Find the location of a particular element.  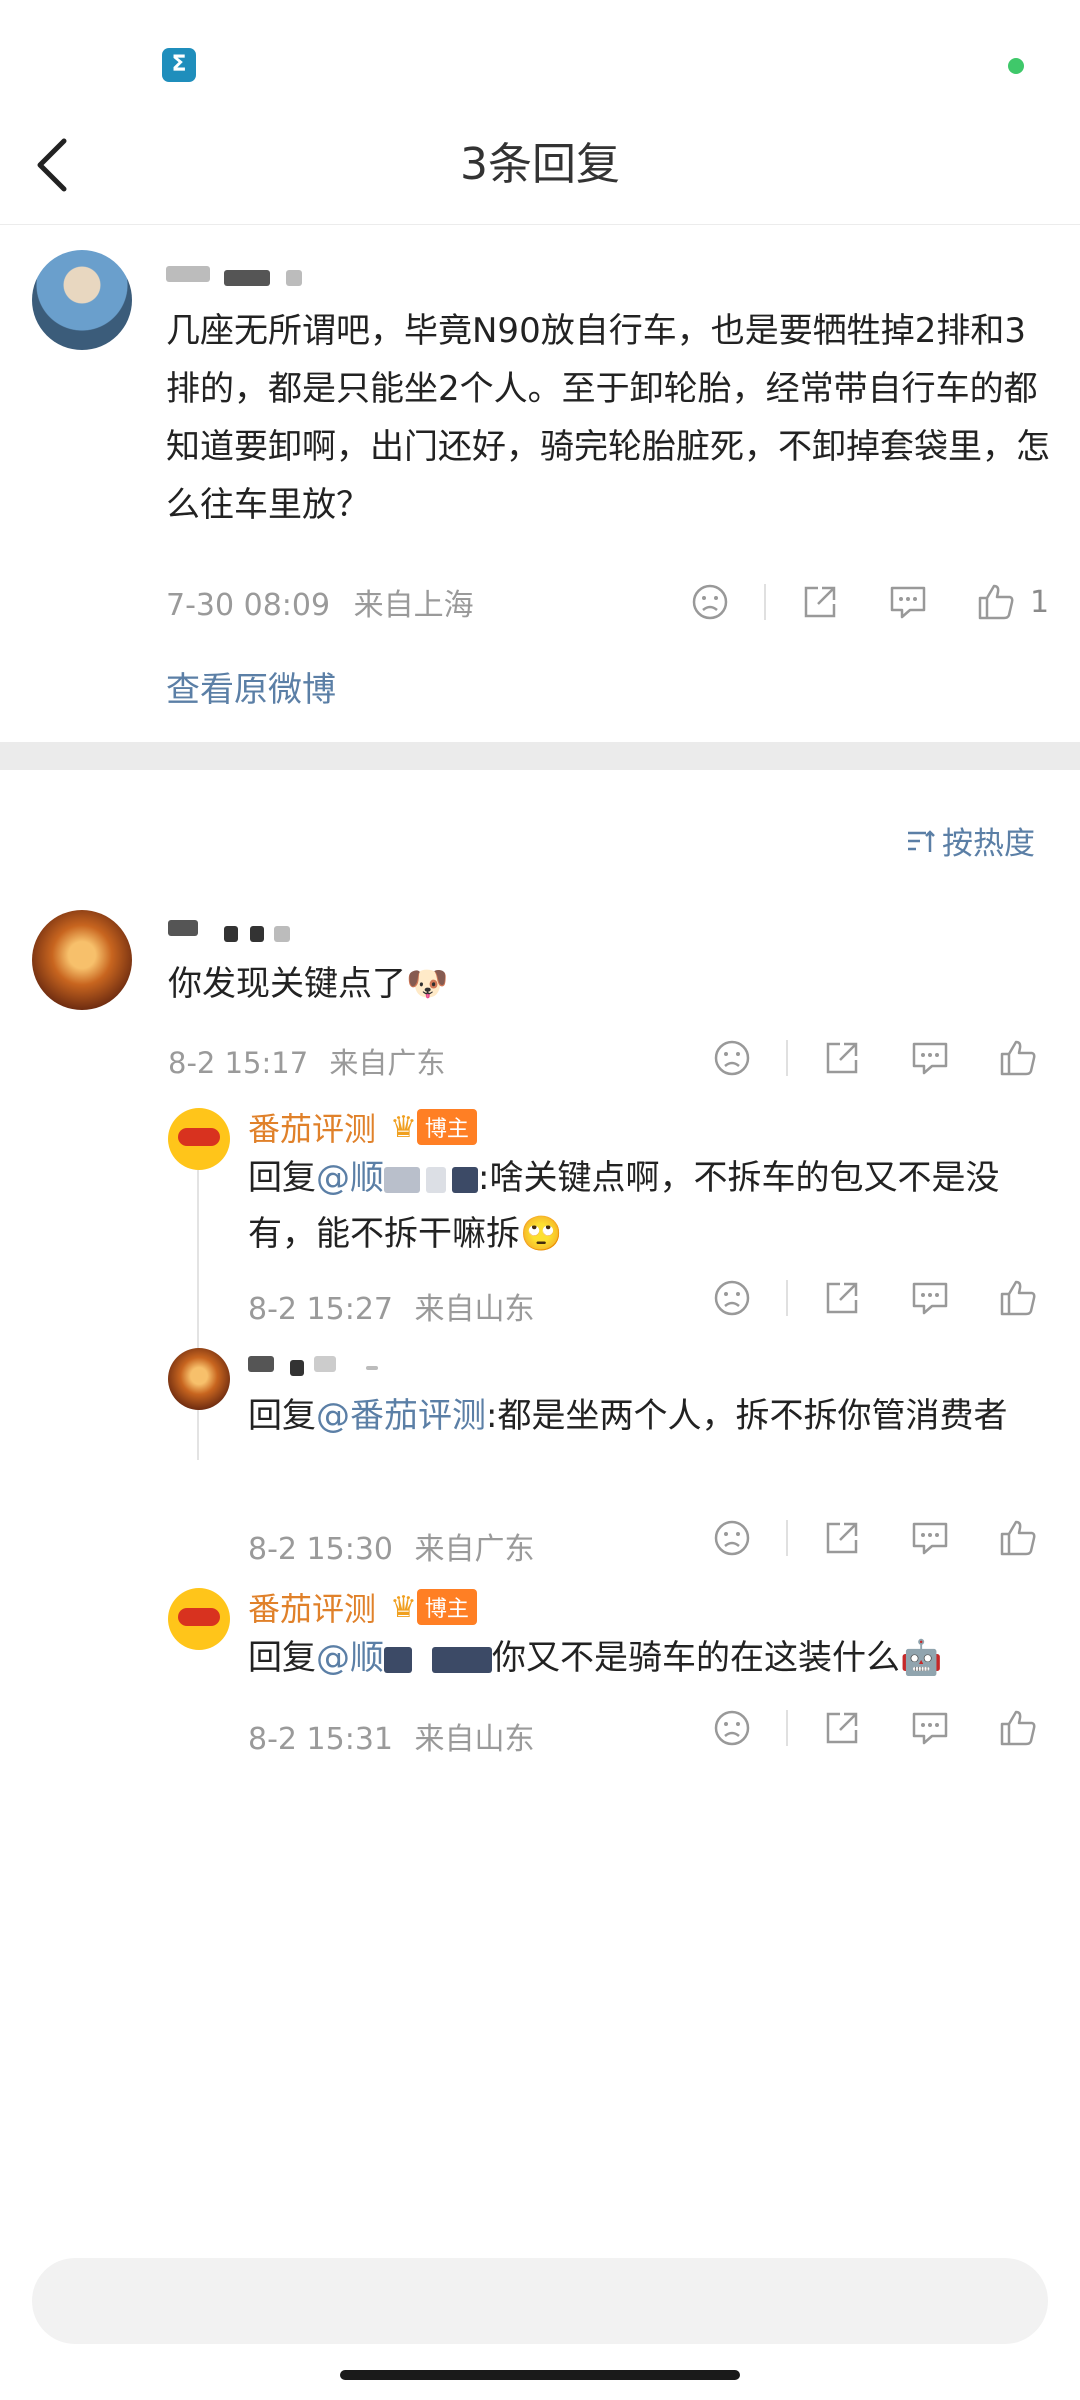

sort-toggle: 按热度 is located at coordinates (970, 840).